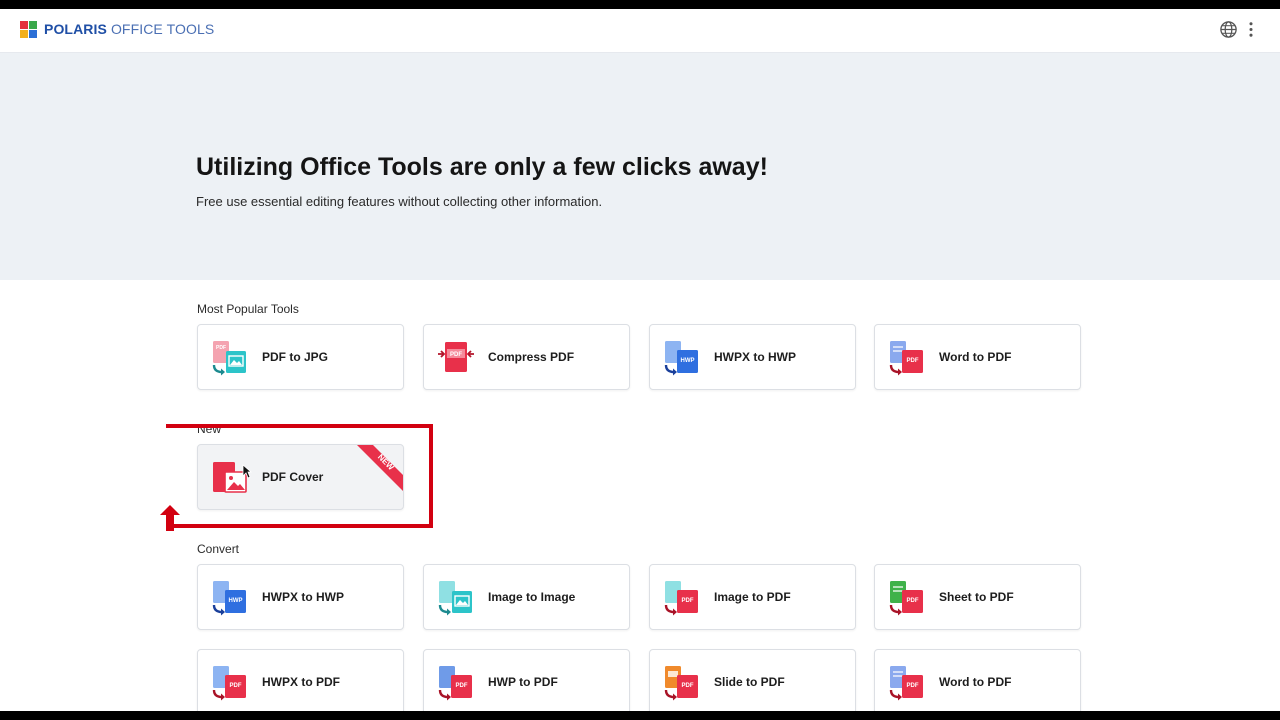 This screenshot has height=720, width=1280. I want to click on logo-brand: POLARIS, so click(75, 29).